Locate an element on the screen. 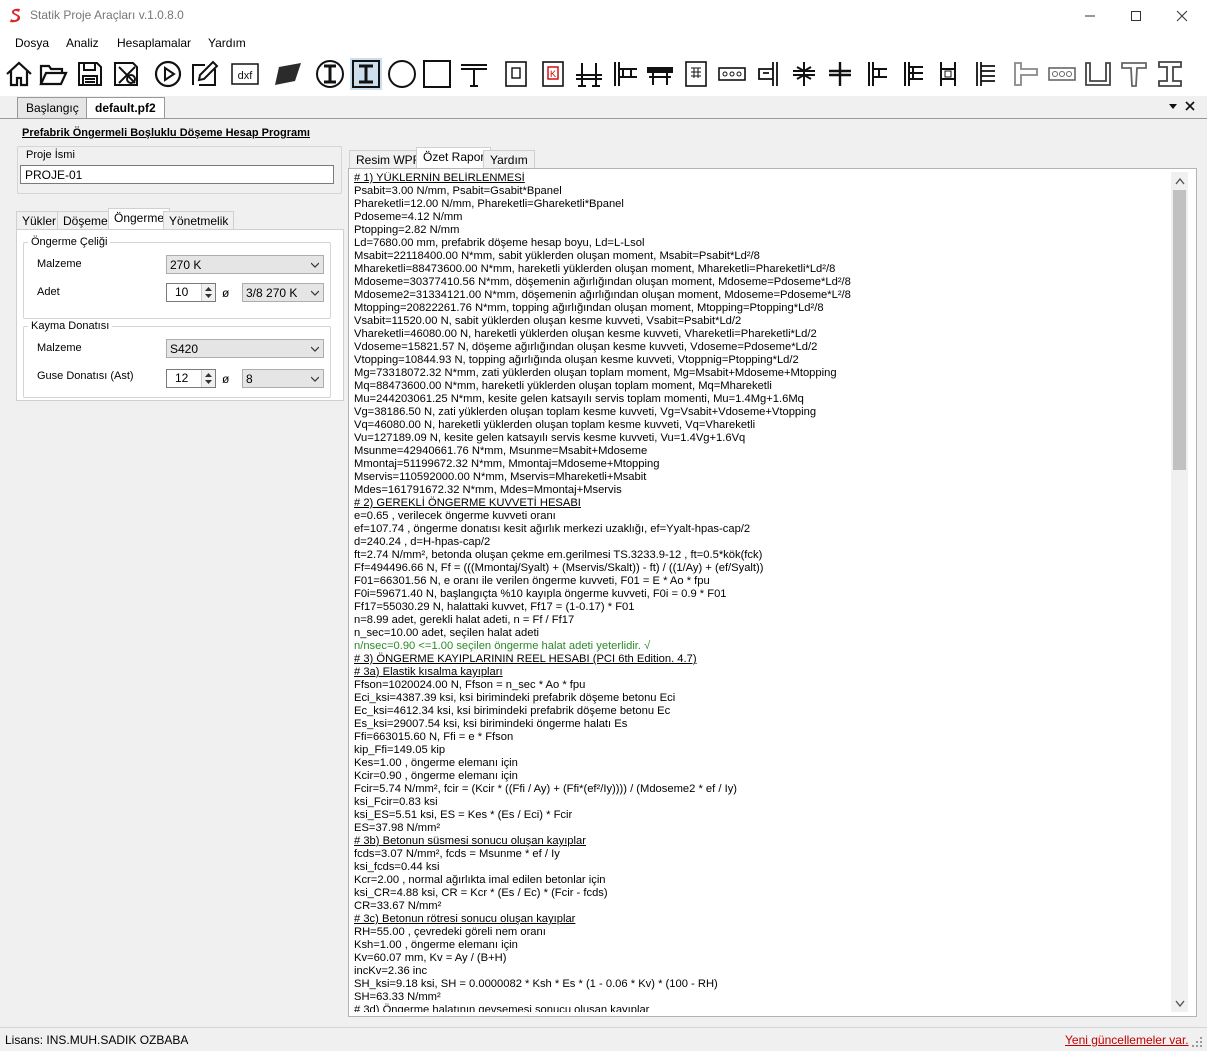 This screenshot has height=1051, width=1207. column-double-corbel-button is located at coordinates (912, 74).